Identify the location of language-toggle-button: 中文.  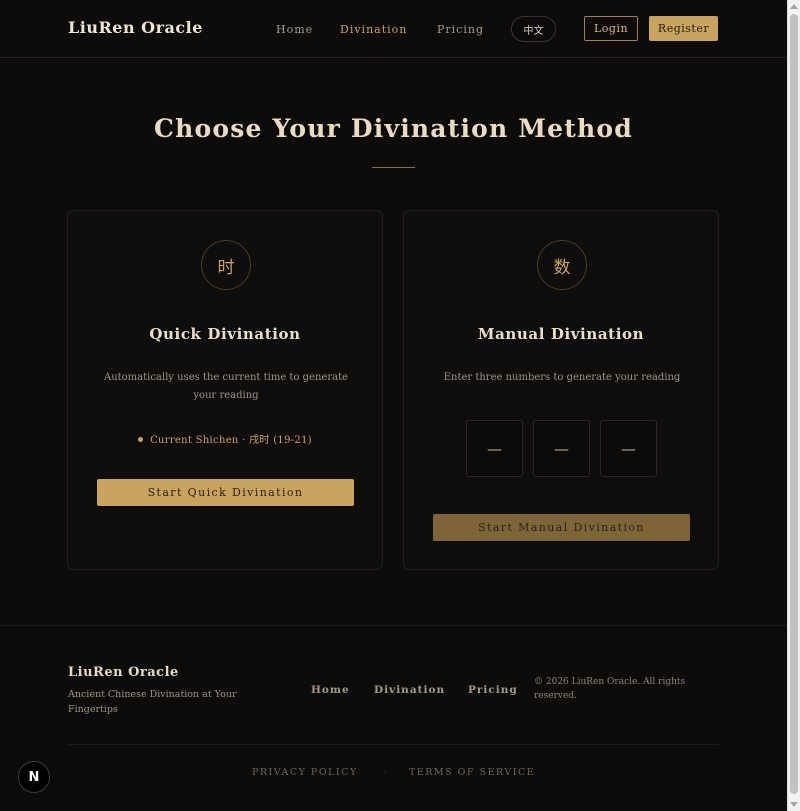
(533, 29).